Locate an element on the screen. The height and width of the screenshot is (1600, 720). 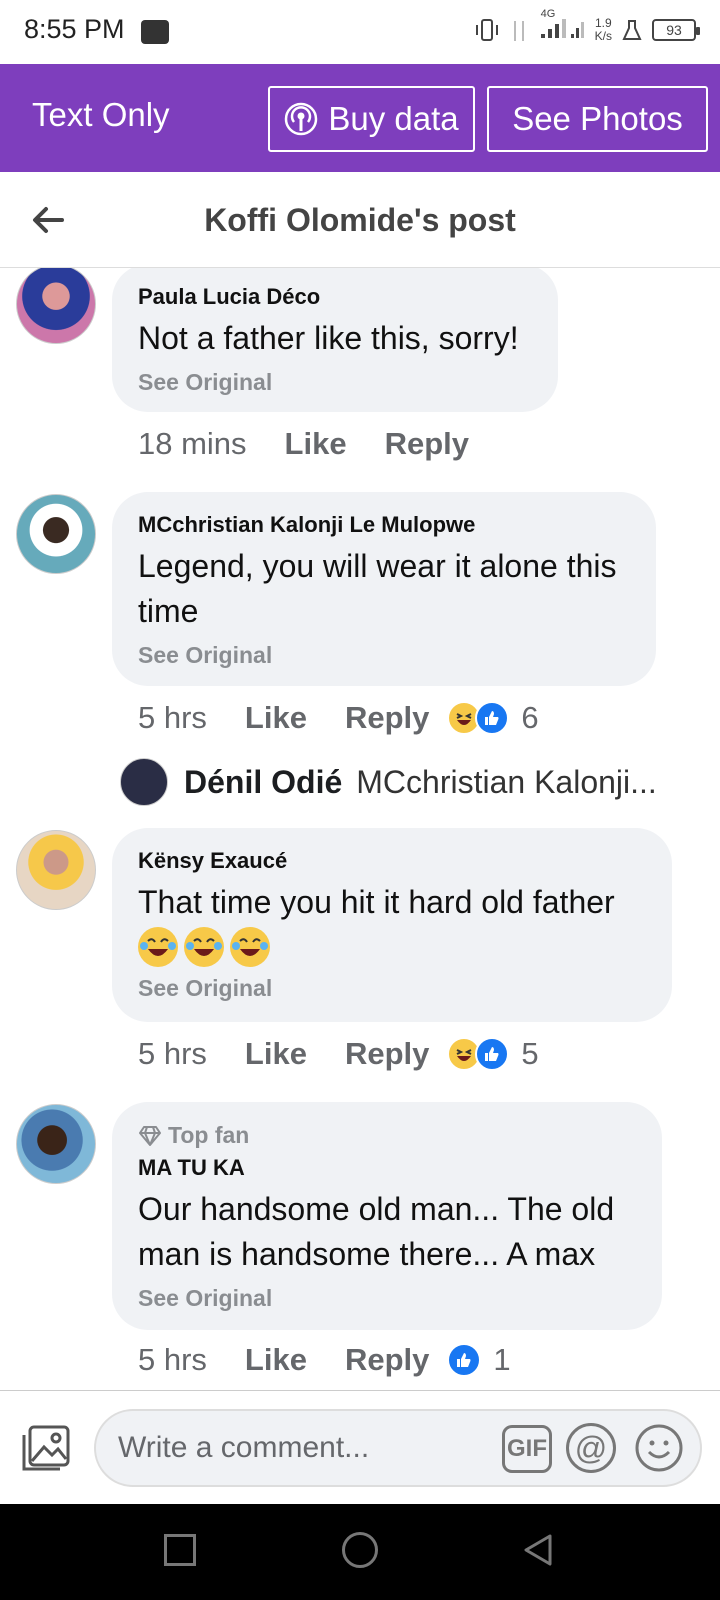
page-title: Koffi Olomide's post is located at coordinates (360, 220).